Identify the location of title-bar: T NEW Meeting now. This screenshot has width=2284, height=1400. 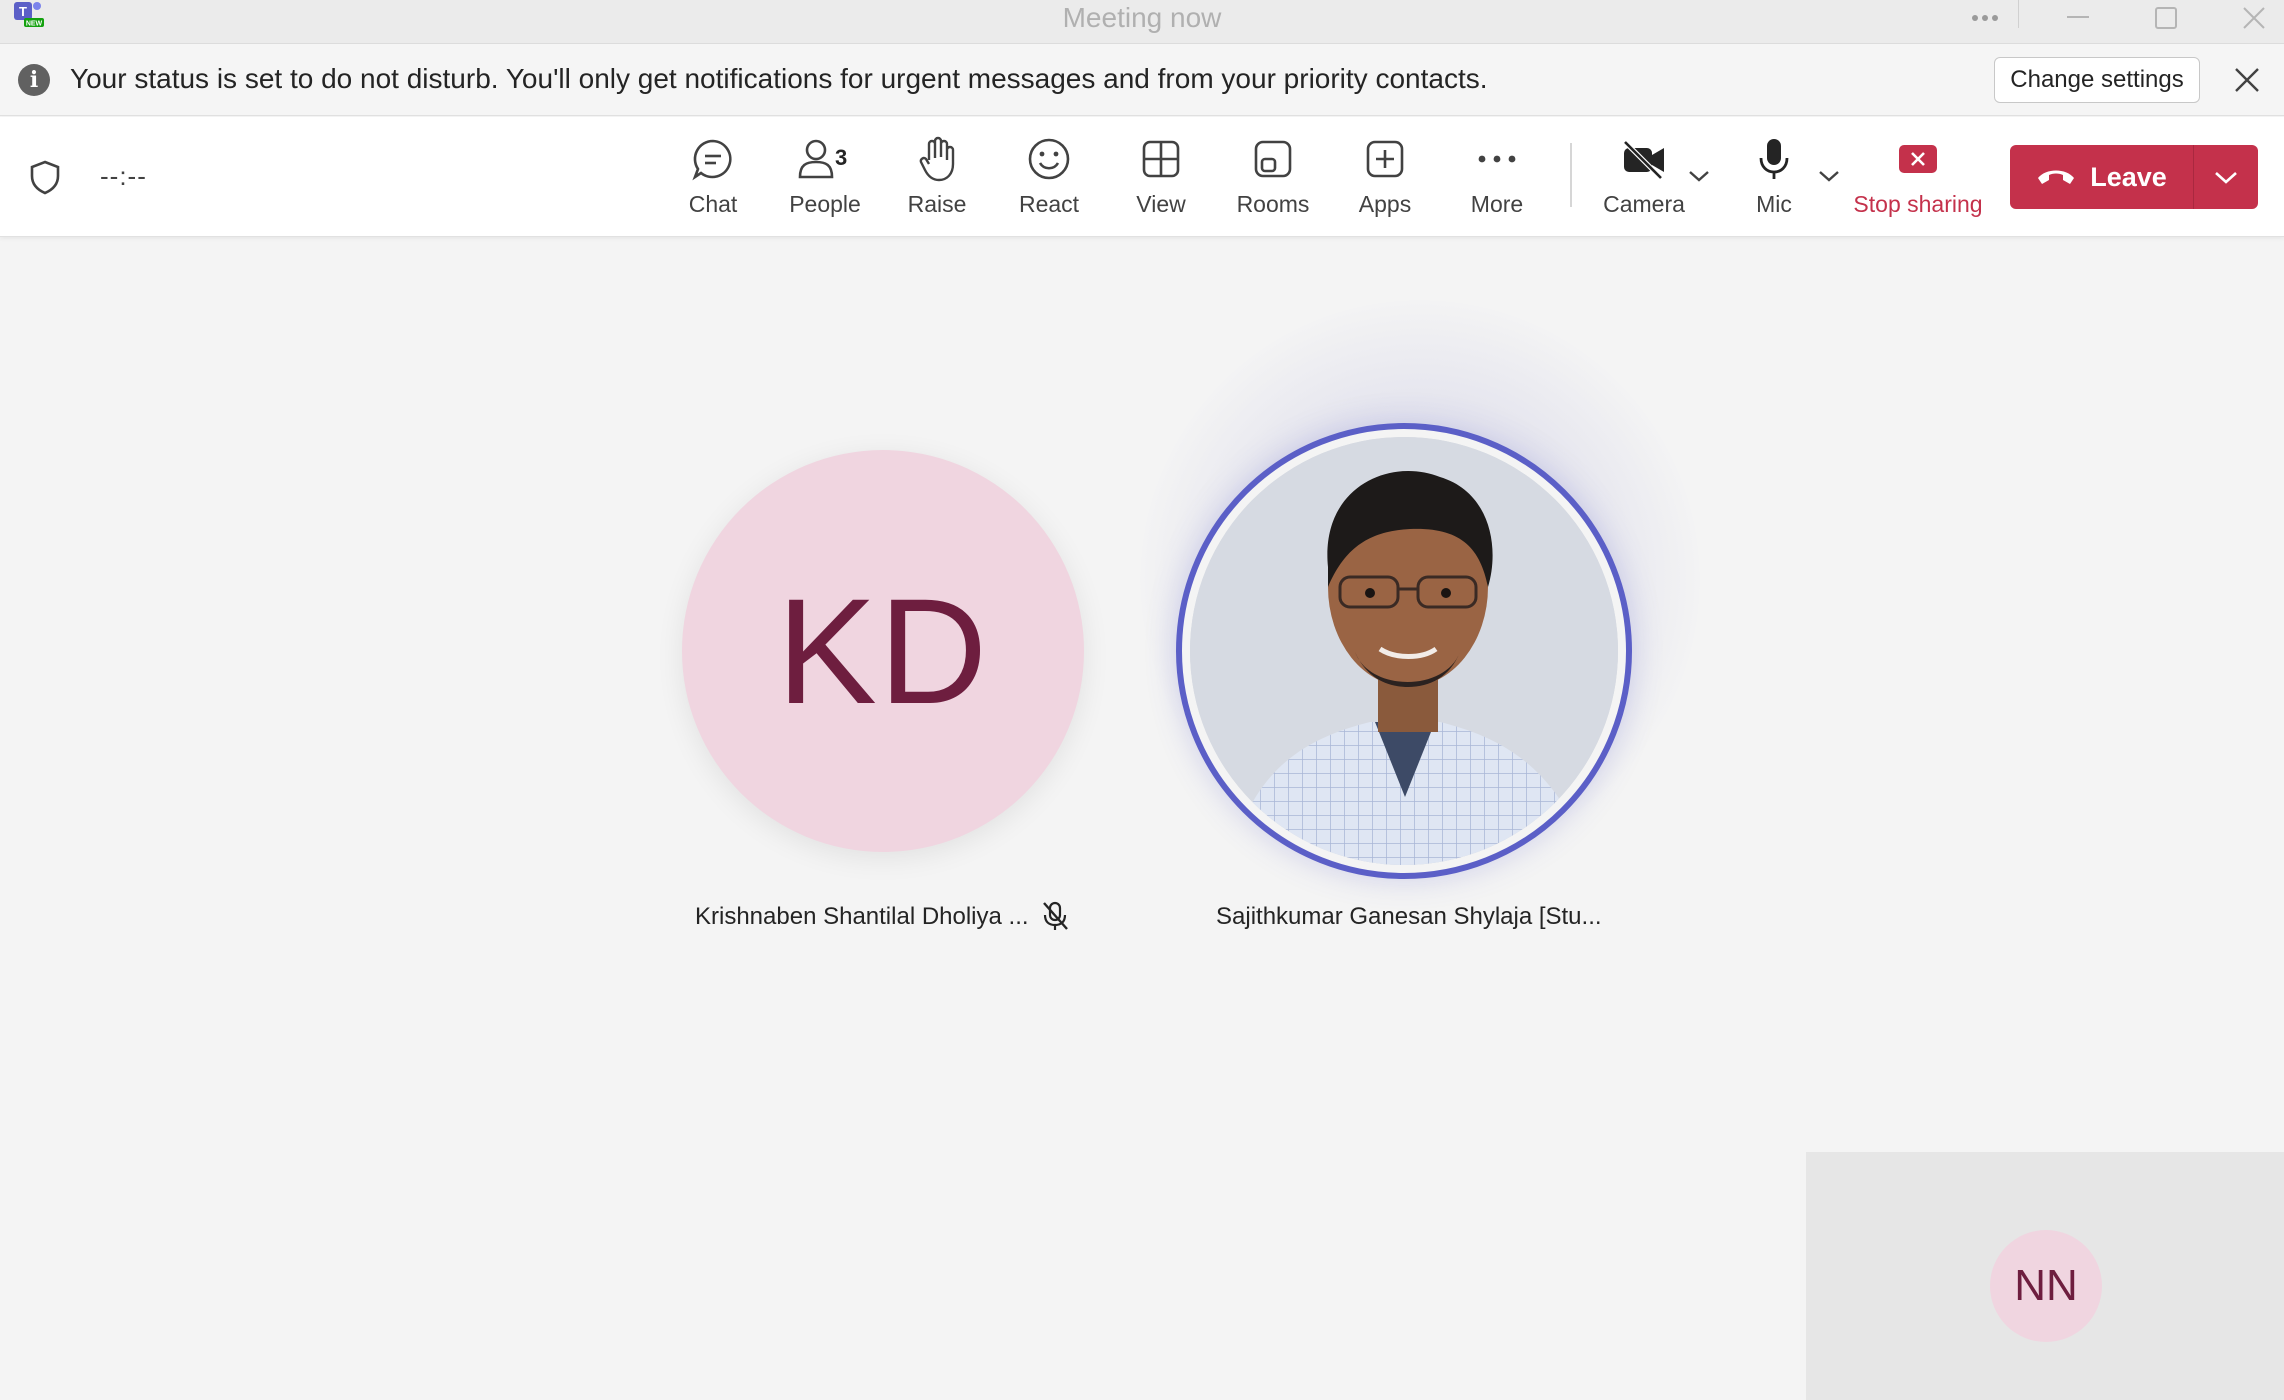
(1142, 22).